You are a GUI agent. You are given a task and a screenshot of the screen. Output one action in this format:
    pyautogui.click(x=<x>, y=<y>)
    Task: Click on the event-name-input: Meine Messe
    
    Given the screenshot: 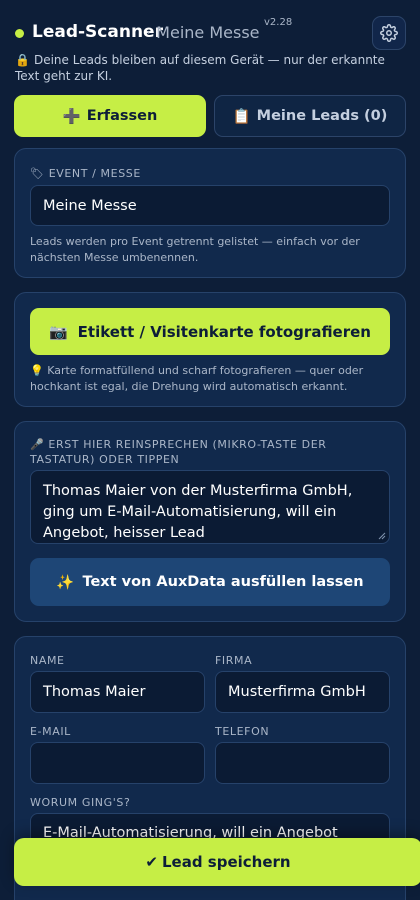 What is the action you would take?
    pyautogui.click(x=210, y=205)
    